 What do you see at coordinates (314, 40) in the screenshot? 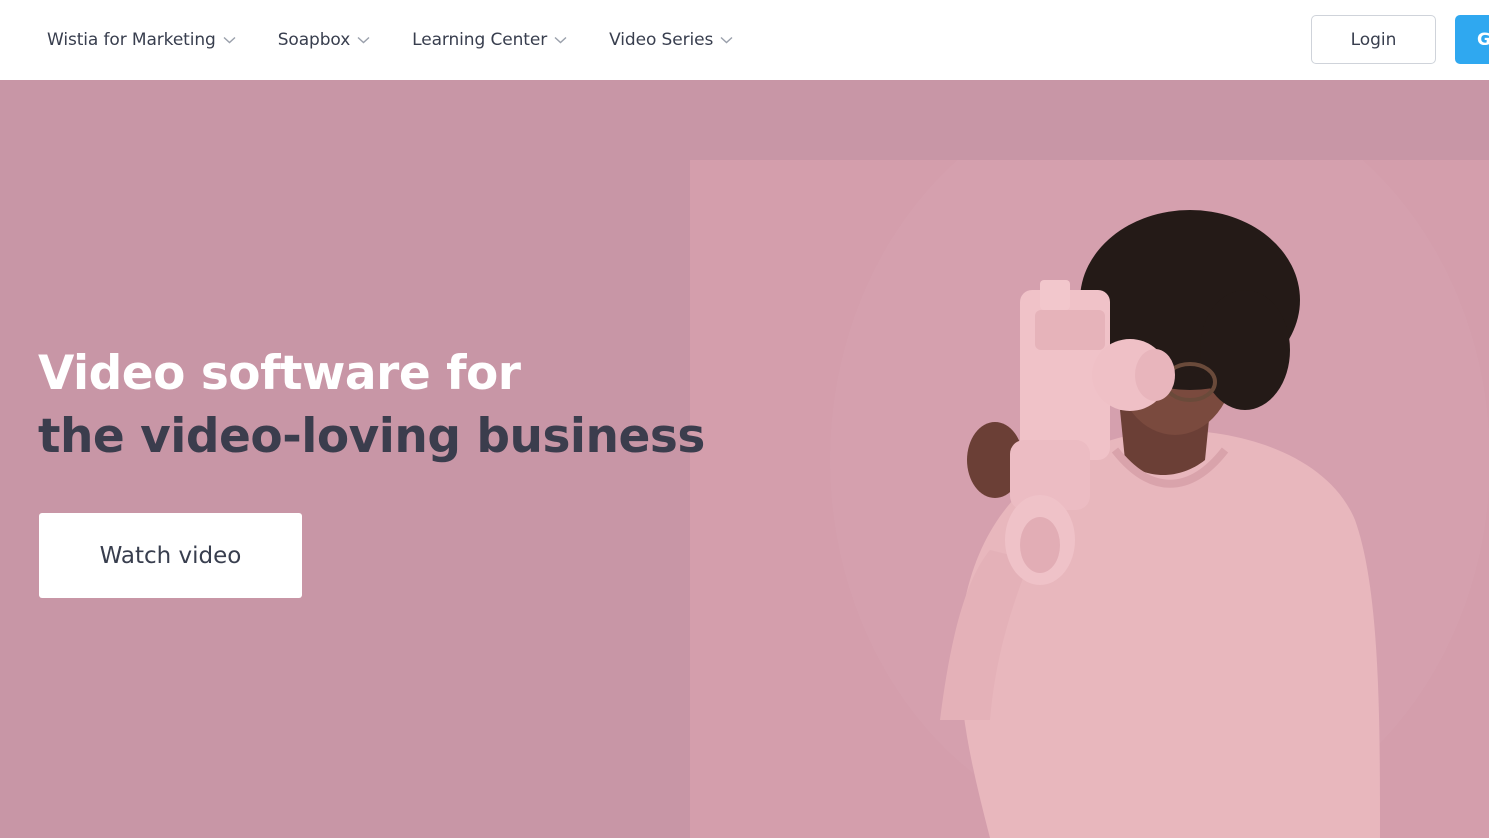
I see `nav-item-label: Soapbox` at bounding box center [314, 40].